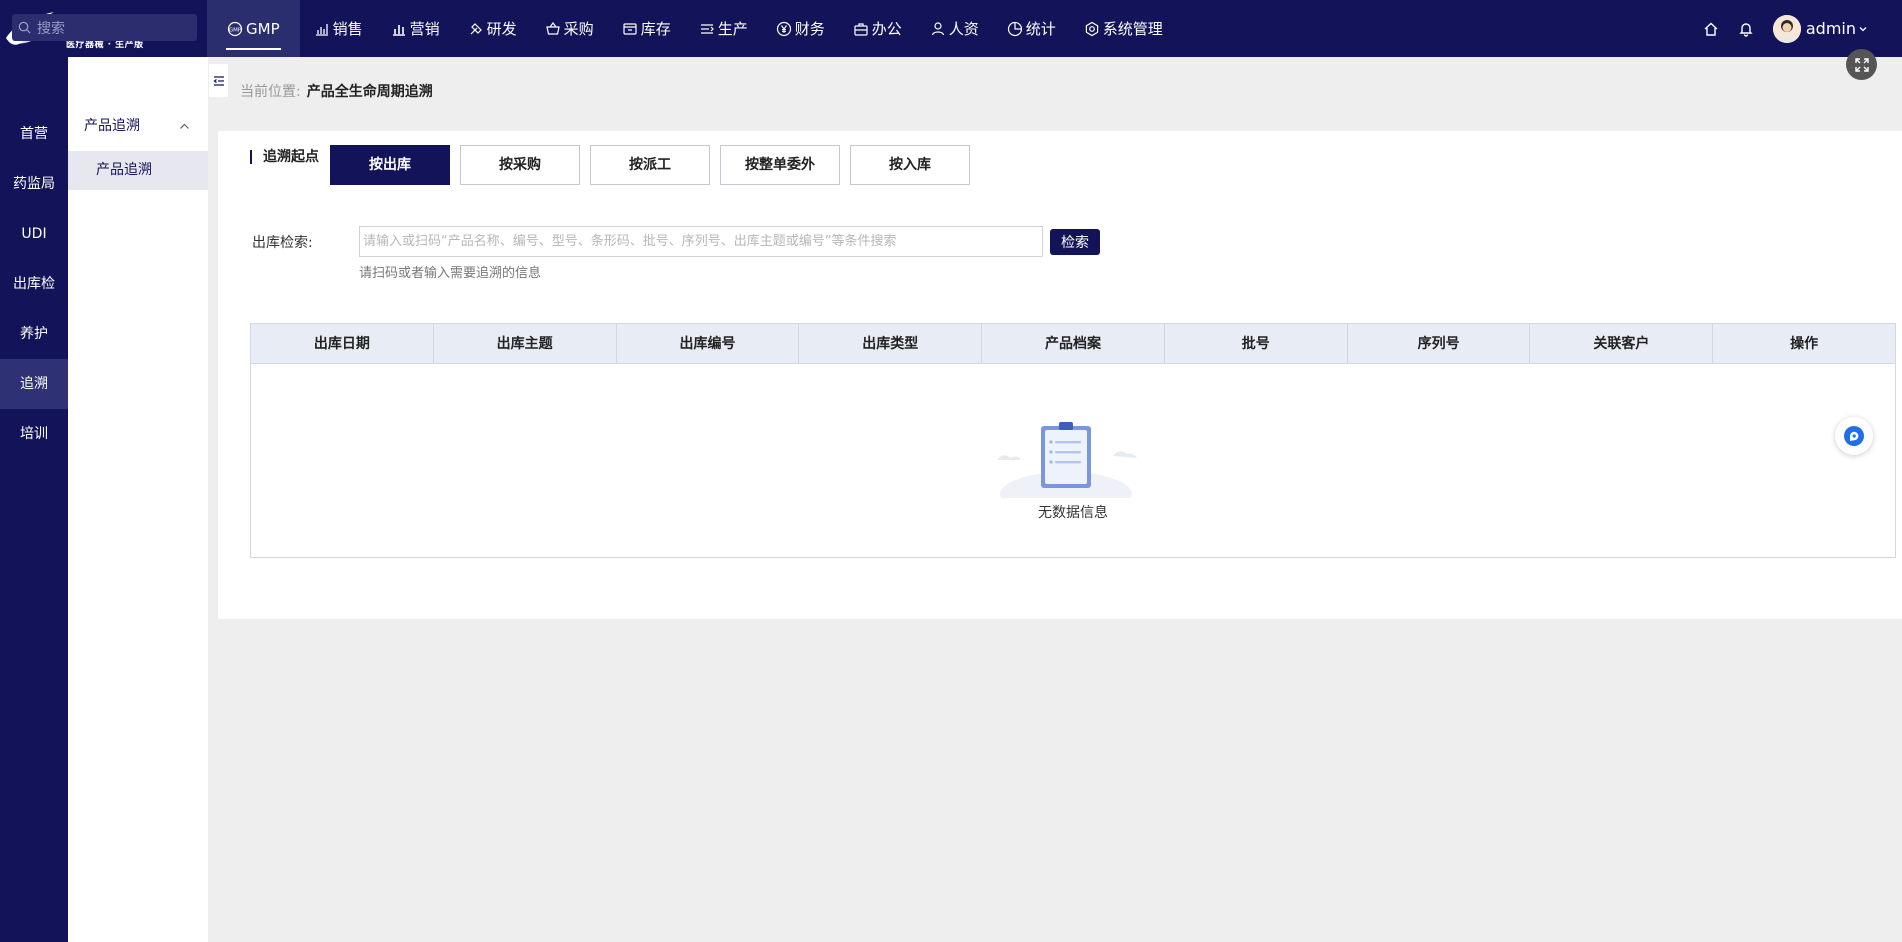 This screenshot has height=942, width=1902. Describe the element at coordinates (552, 28) in the screenshot. I see `basket-icon` at that location.